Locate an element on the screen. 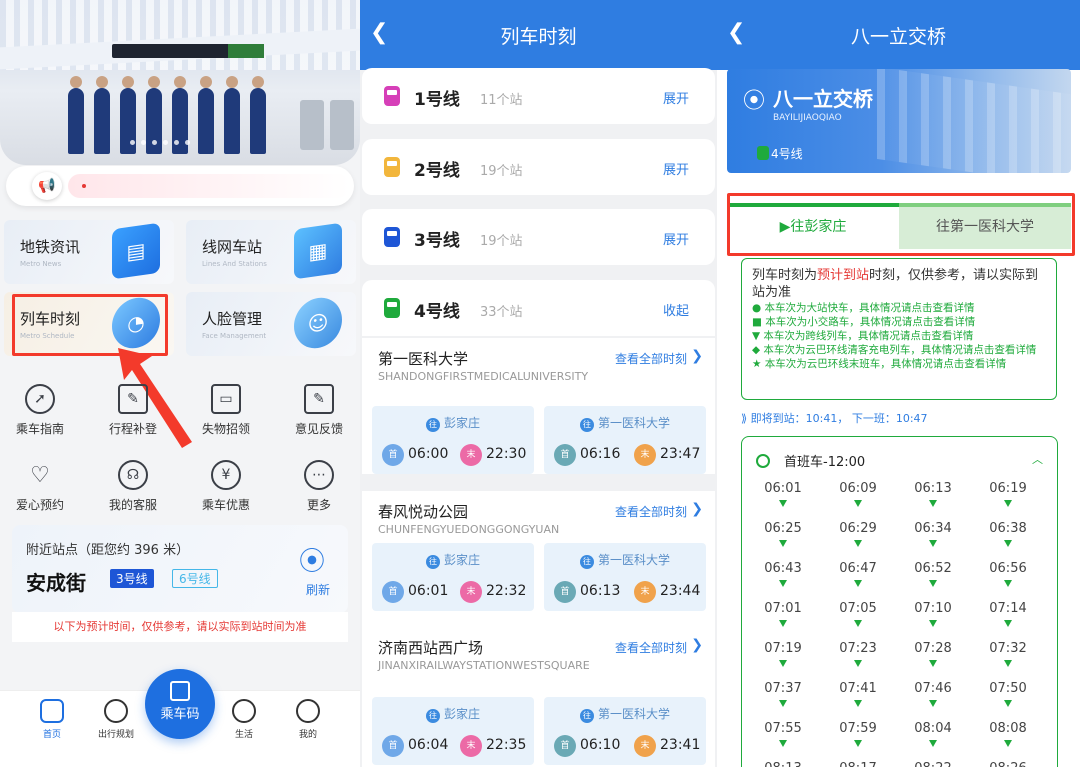 The height and width of the screenshot is (767, 1080). direction-card: 往彭家庄 首 06:00 末 22:30 is located at coordinates (453, 440).